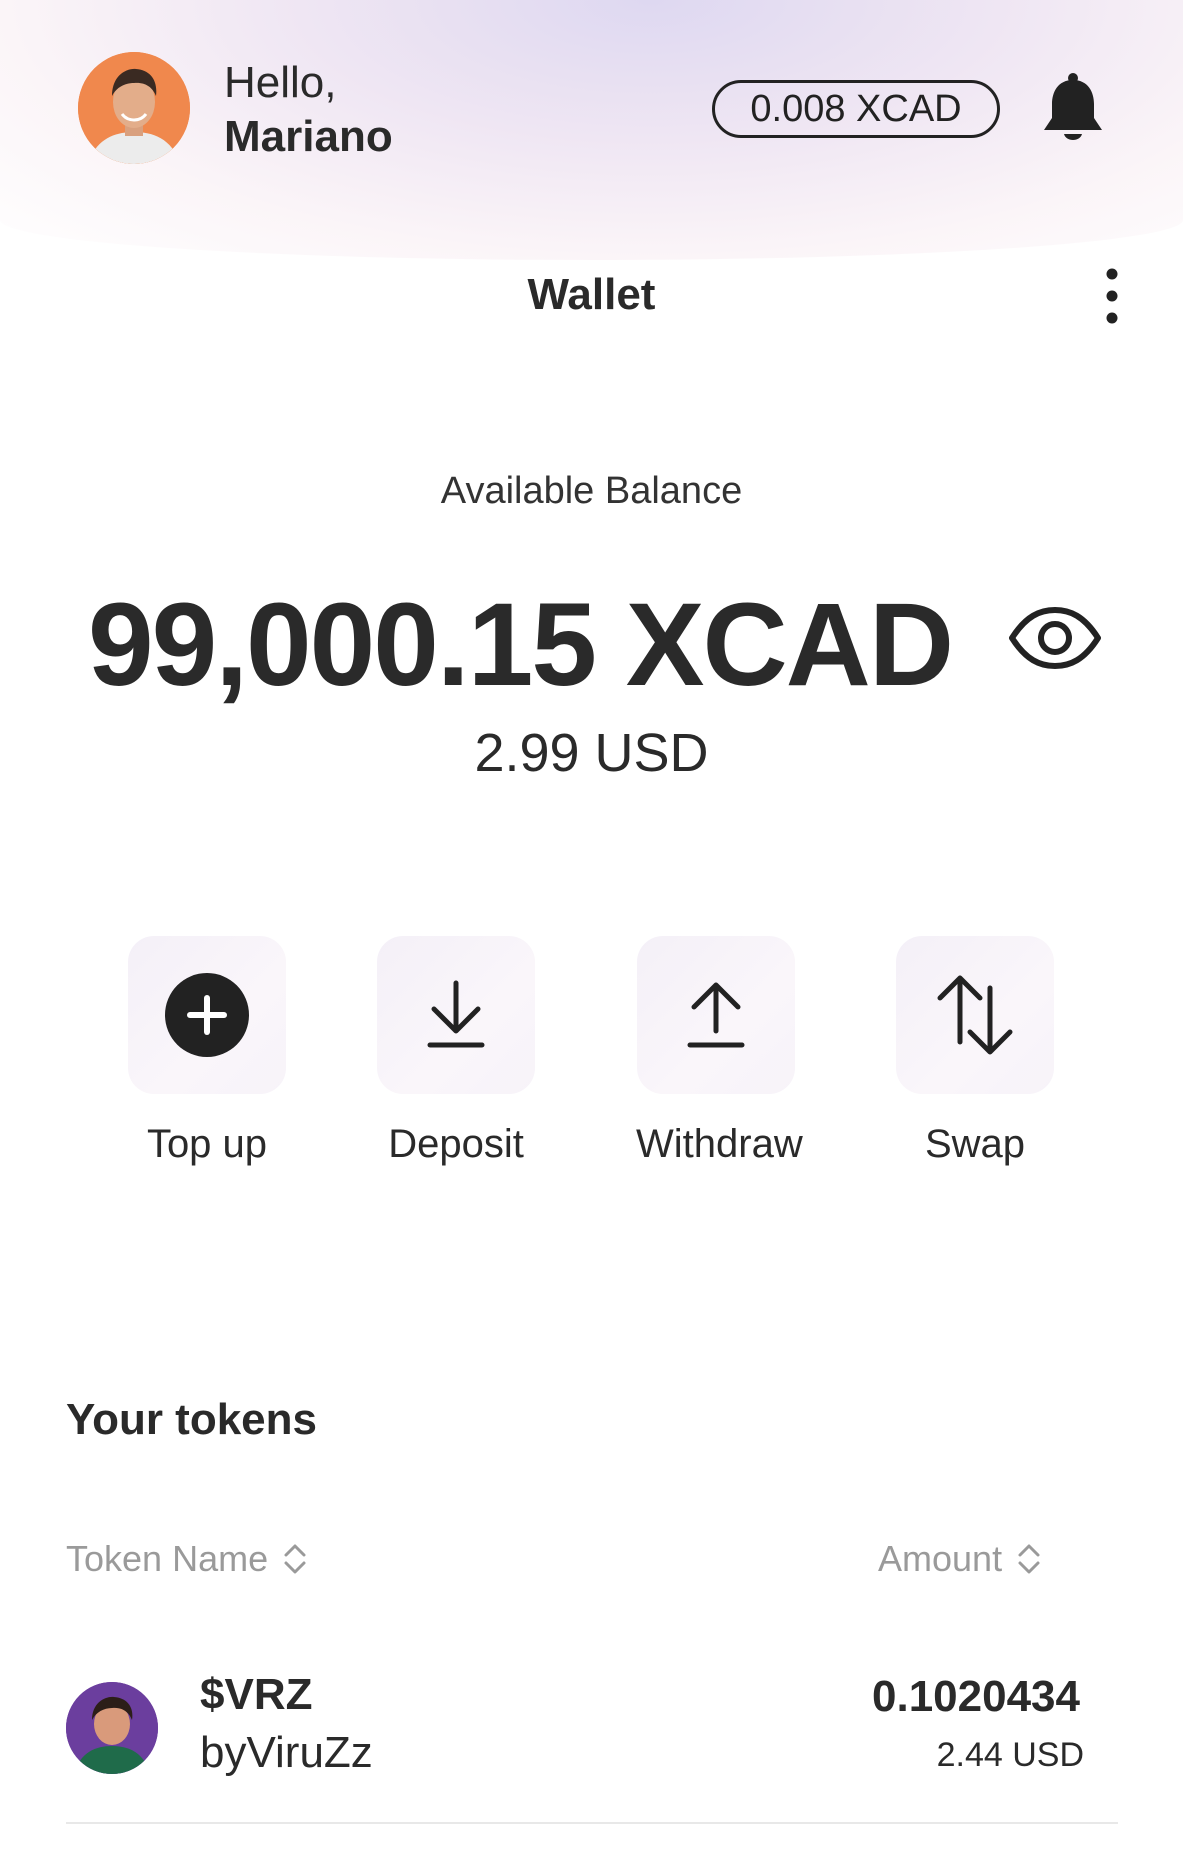 The image size is (1183, 1860). What do you see at coordinates (591, 753) in the screenshot?
I see `balance-usd: 2.99 USD` at bounding box center [591, 753].